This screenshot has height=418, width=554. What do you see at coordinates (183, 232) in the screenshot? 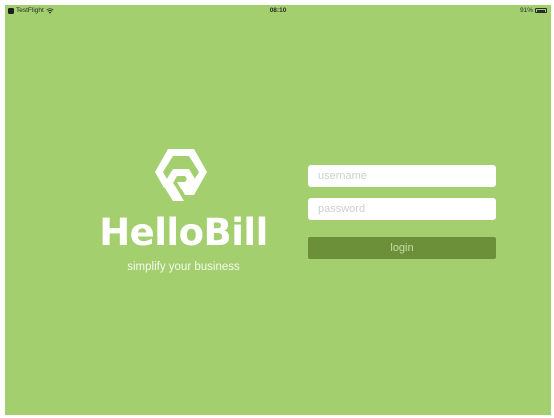
I see `brand-name: HelloBill` at bounding box center [183, 232].